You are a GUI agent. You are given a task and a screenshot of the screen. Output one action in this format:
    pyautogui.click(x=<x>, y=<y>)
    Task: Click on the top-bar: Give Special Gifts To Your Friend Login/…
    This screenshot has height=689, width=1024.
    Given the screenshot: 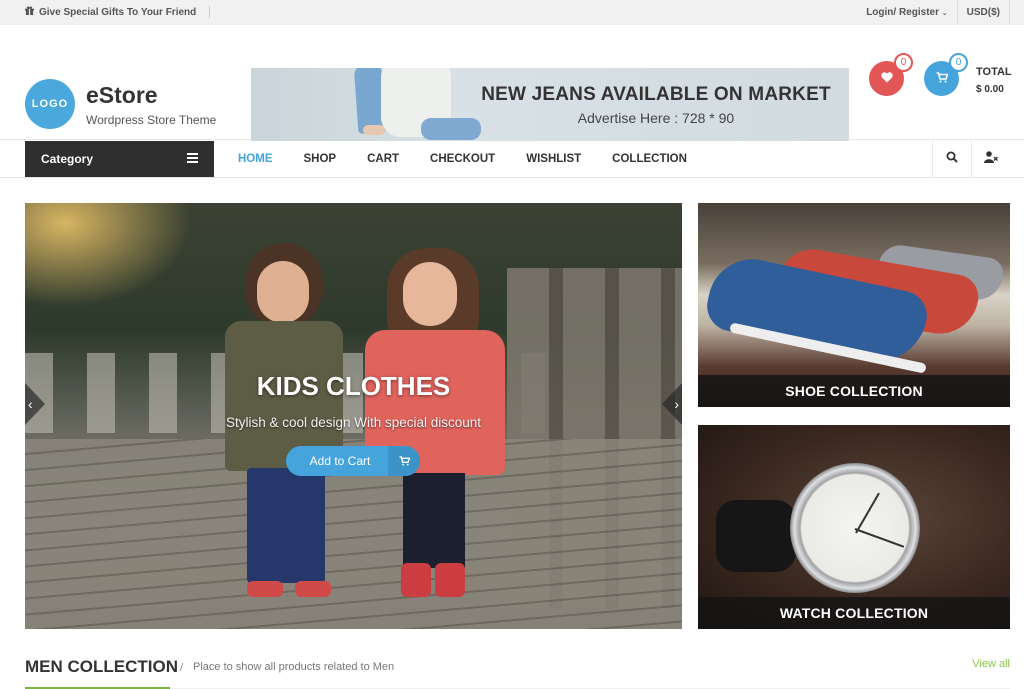 What is the action you would take?
    pyautogui.click(x=512, y=12)
    